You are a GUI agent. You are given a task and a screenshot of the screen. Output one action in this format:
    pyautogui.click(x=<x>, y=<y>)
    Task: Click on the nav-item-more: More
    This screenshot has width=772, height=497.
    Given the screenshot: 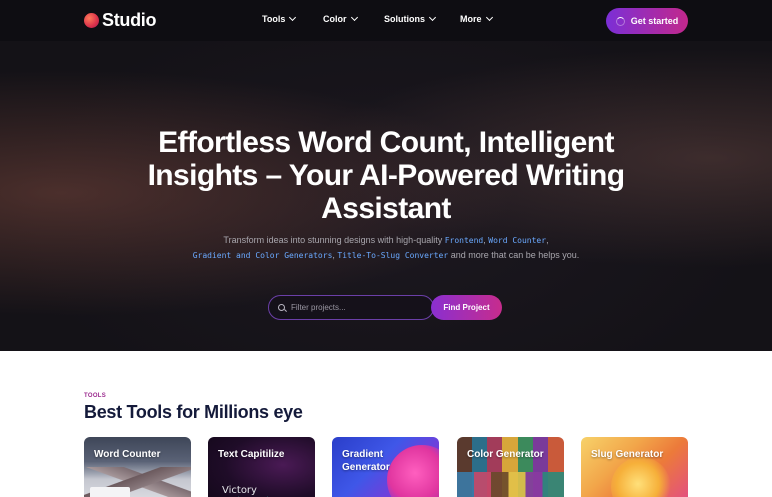 What is the action you would take?
    pyautogui.click(x=476, y=18)
    